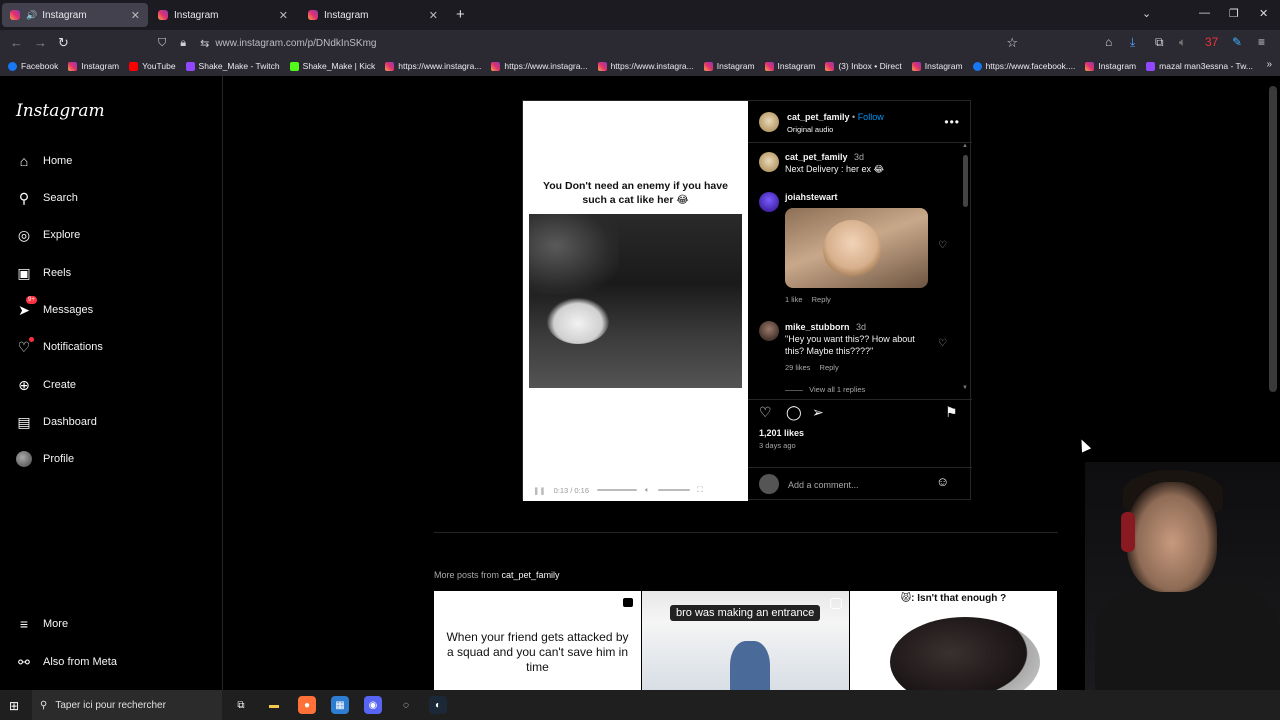 The height and width of the screenshot is (720, 1280). What do you see at coordinates (1204, 13) in the screenshot?
I see `minimize-icon: —` at bounding box center [1204, 13].